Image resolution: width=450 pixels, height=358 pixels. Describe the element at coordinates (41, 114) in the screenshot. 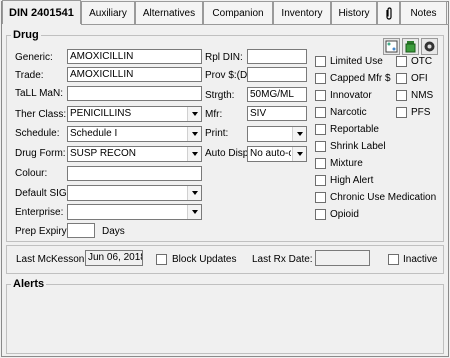

I see `ther-class-label: Ther Class:` at that location.